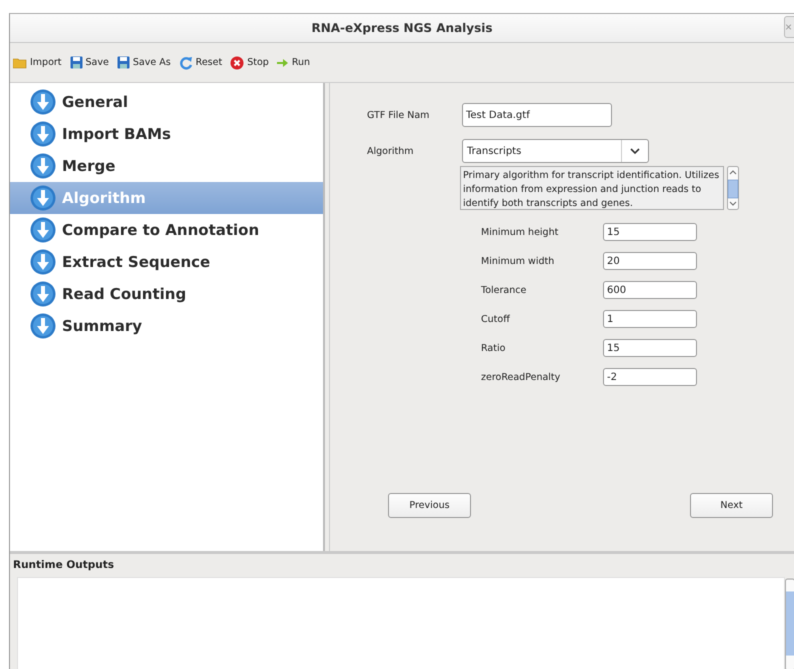  Describe the element at coordinates (650, 261) in the screenshot. I see `param-field: 20` at that location.